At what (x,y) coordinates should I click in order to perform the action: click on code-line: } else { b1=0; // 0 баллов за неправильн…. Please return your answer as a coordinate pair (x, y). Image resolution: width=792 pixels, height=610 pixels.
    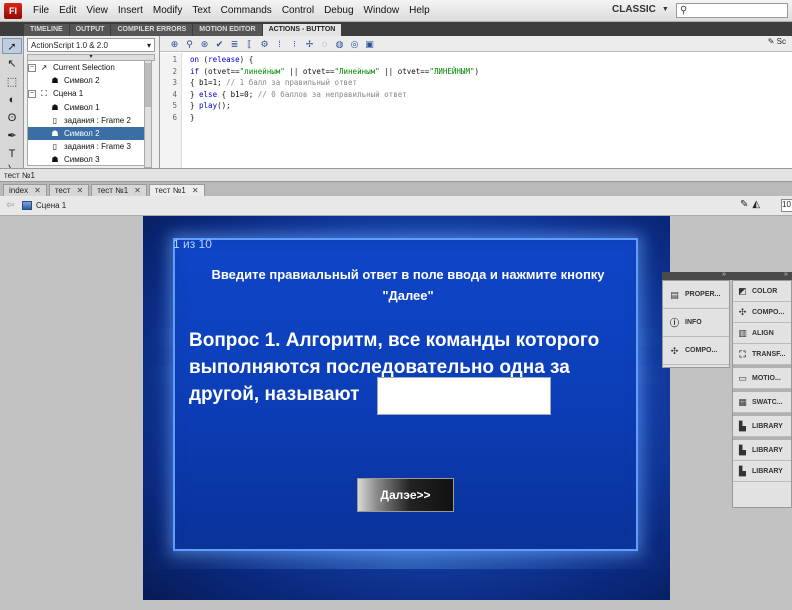
    Looking at the image, I should click on (334, 95).